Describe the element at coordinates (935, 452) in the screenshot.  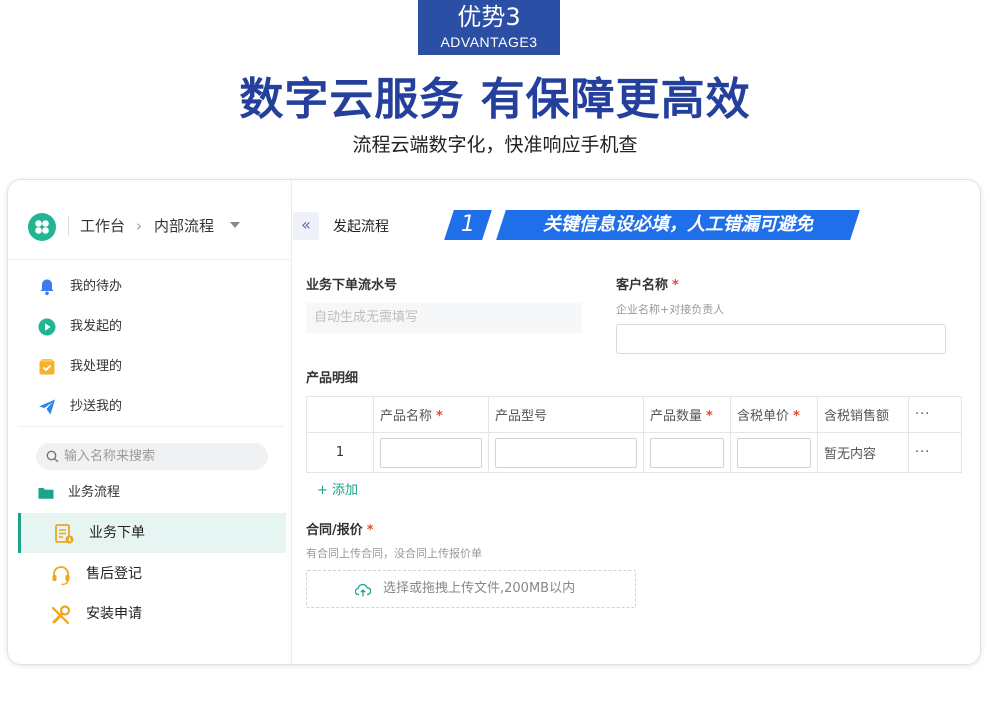
I see `row-options-button: ···` at that location.